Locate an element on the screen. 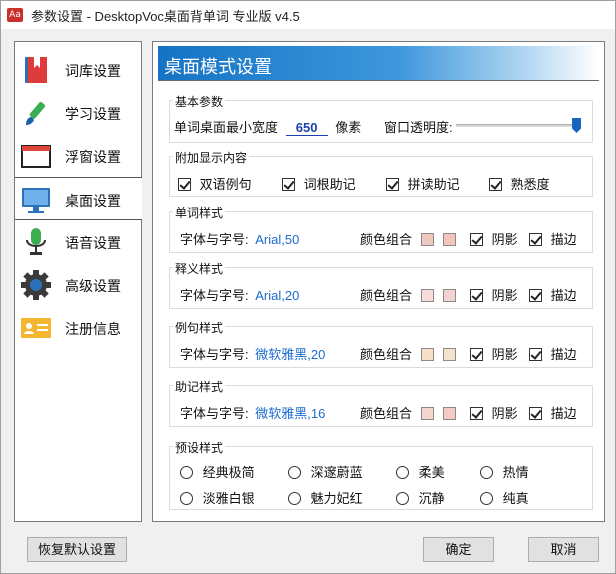 The image size is (616, 574). sidebar-item-voice: 语音设置 is located at coordinates (78, 241).